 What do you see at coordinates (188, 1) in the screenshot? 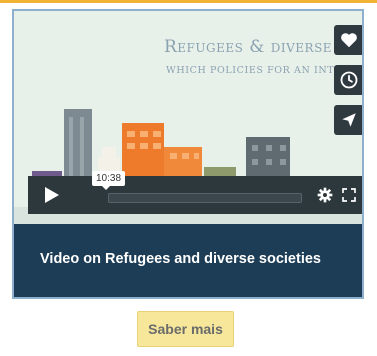
I see `top-accent-rule` at bounding box center [188, 1].